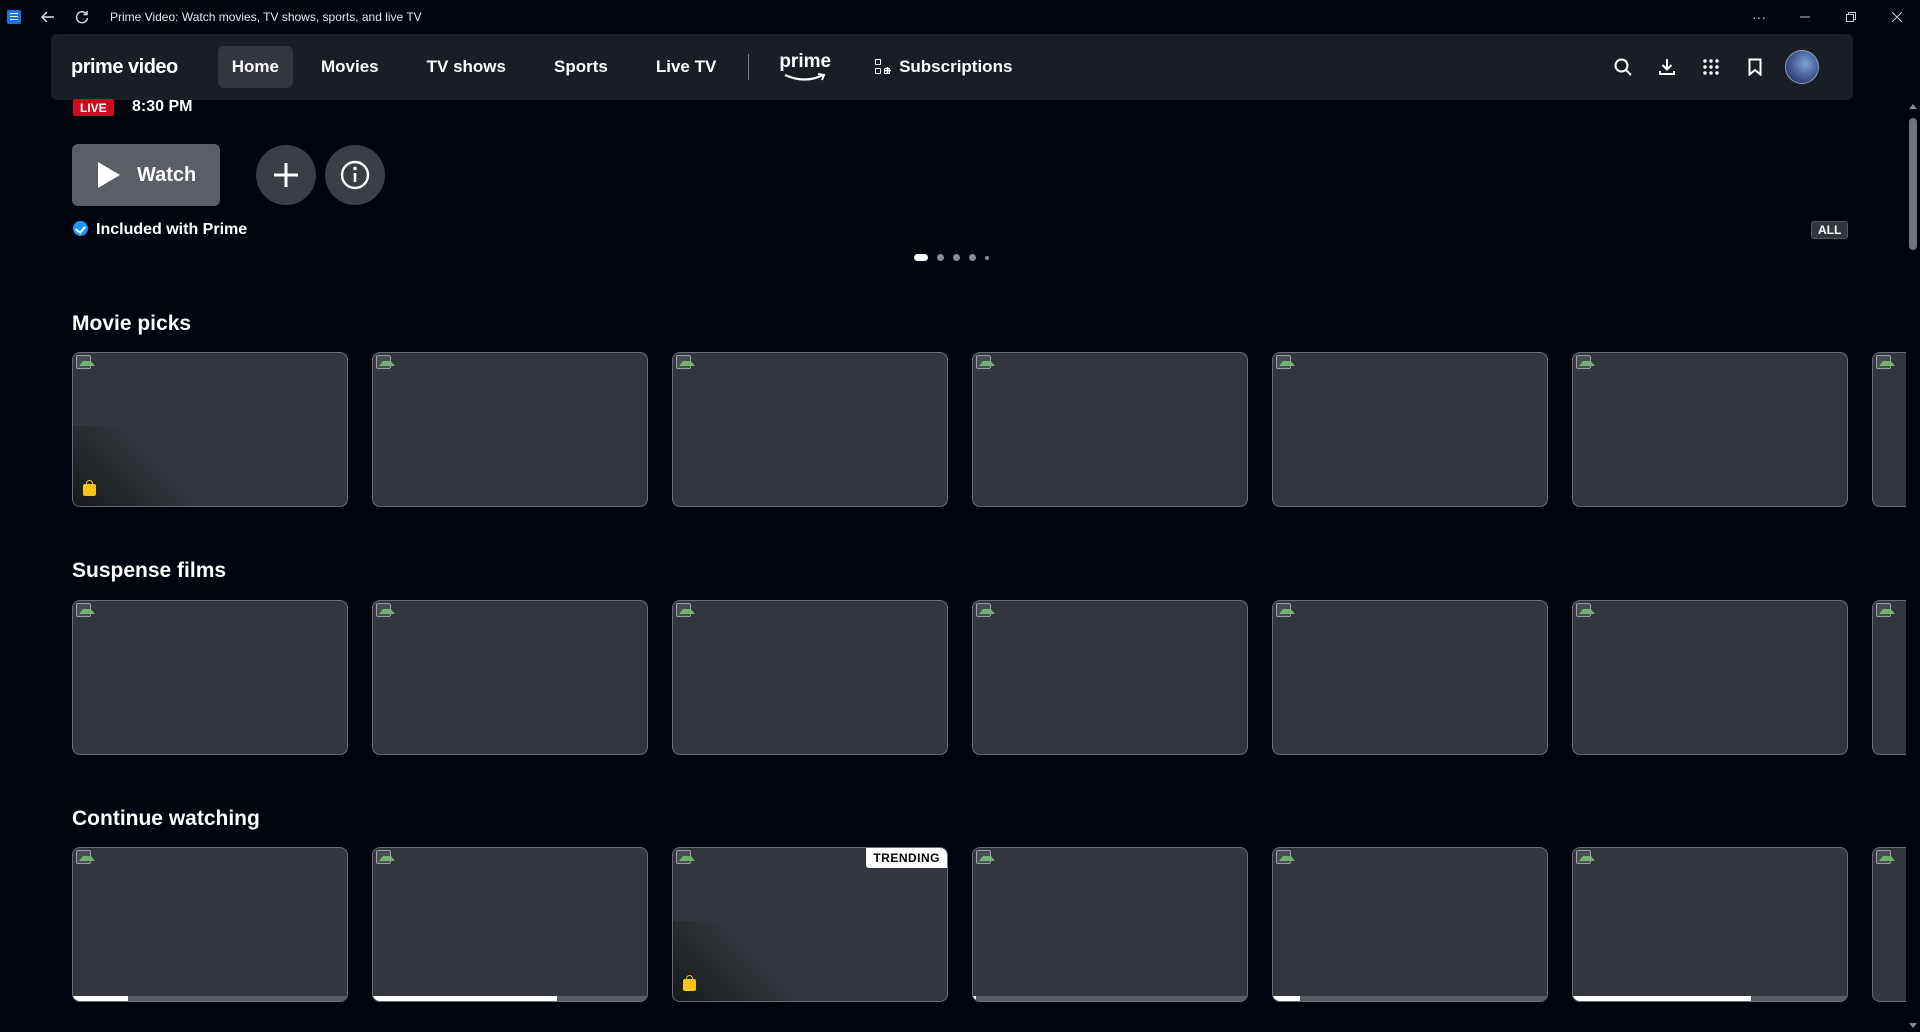 The image size is (1920, 1032). What do you see at coordinates (166, 819) in the screenshot?
I see `row-title: Continue watching` at bounding box center [166, 819].